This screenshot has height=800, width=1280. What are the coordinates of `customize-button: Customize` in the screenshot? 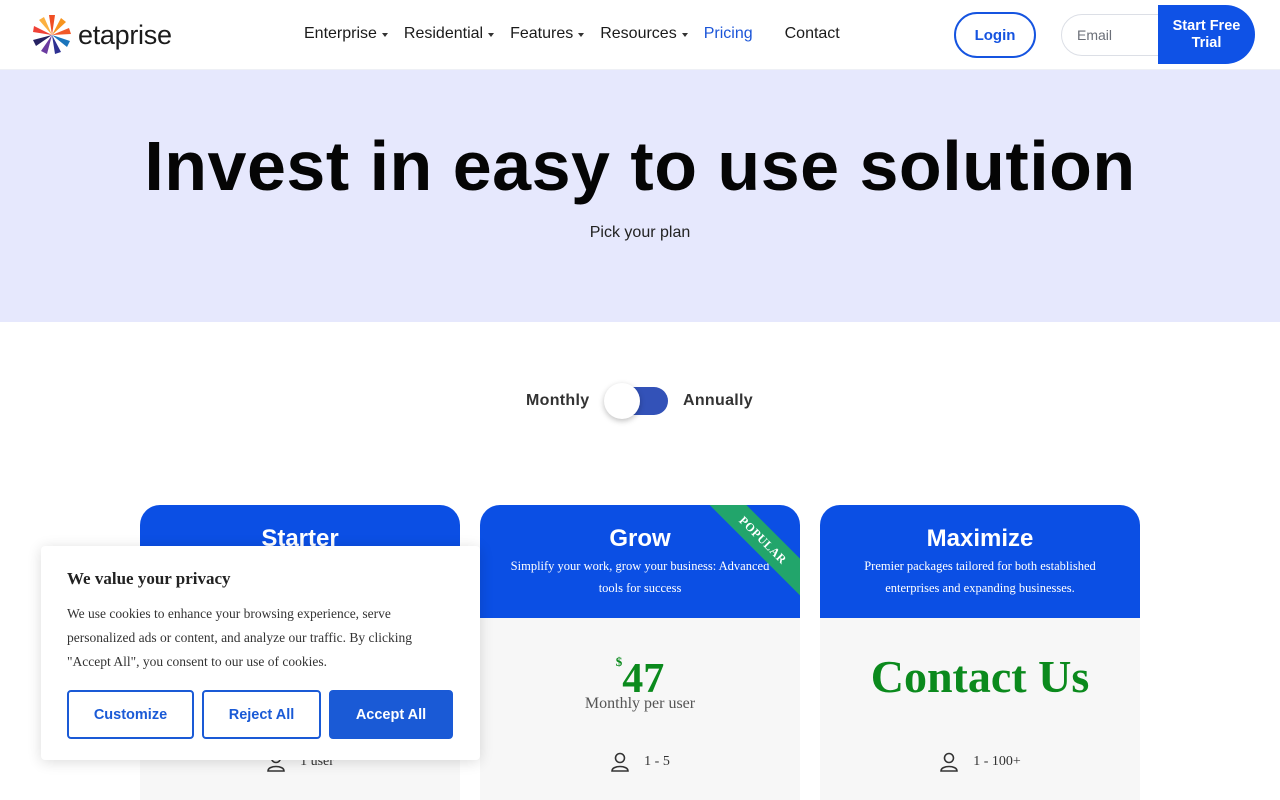 It's located at (130, 714).